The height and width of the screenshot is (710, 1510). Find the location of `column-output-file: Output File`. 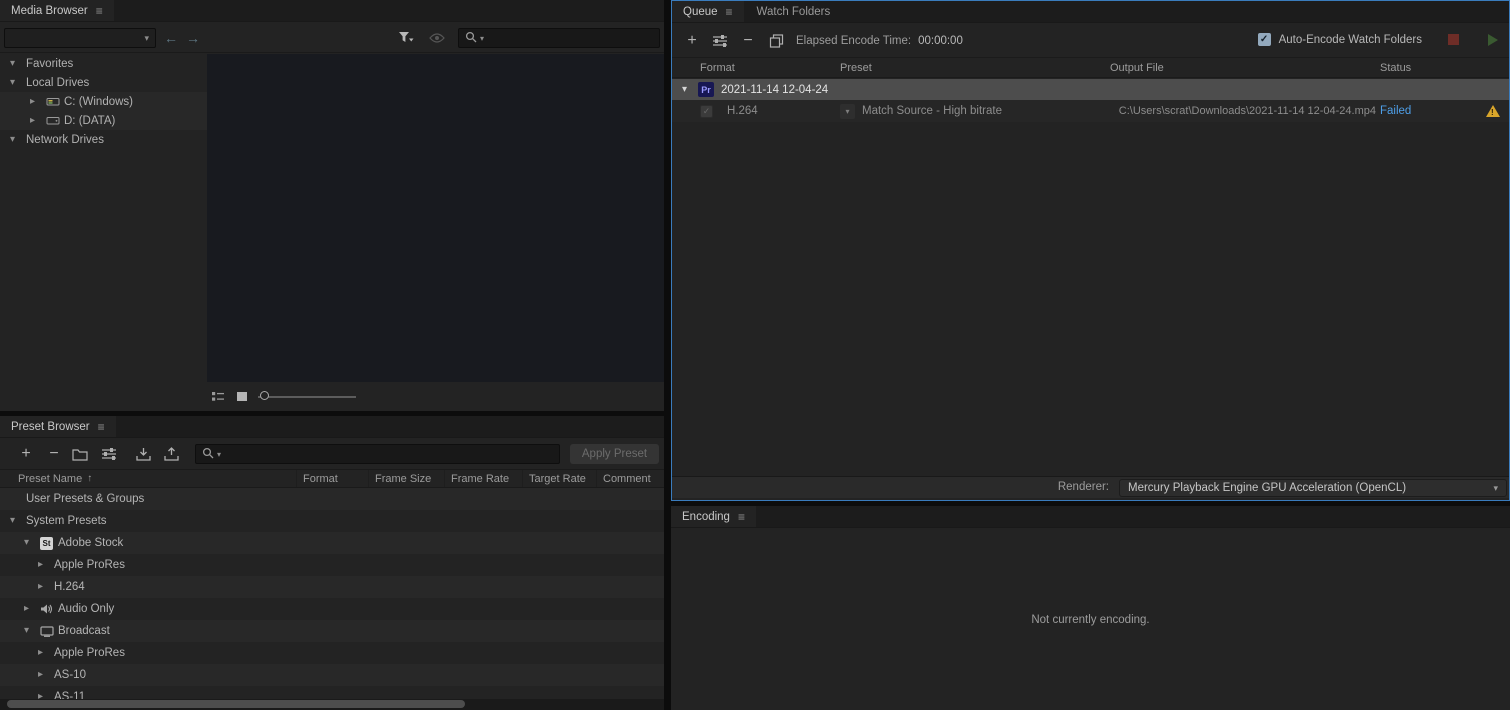

column-output-file: Output File is located at coordinates (1243, 68).